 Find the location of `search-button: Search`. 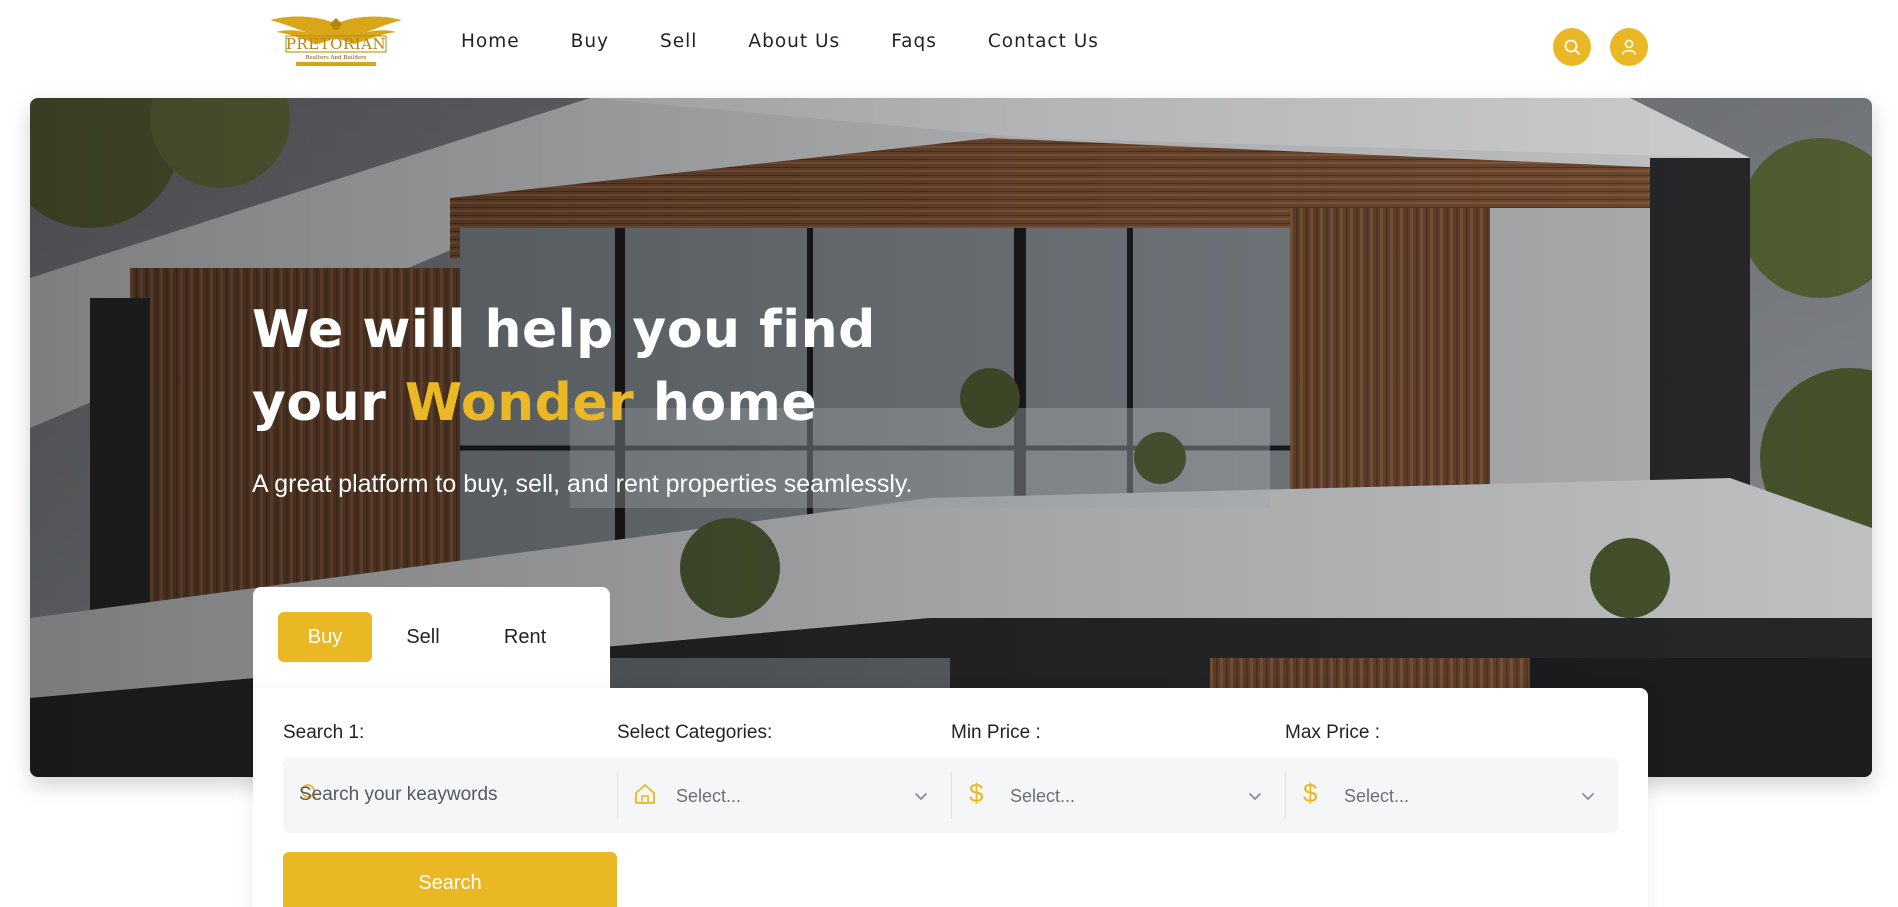

search-button: Search is located at coordinates (450, 879).